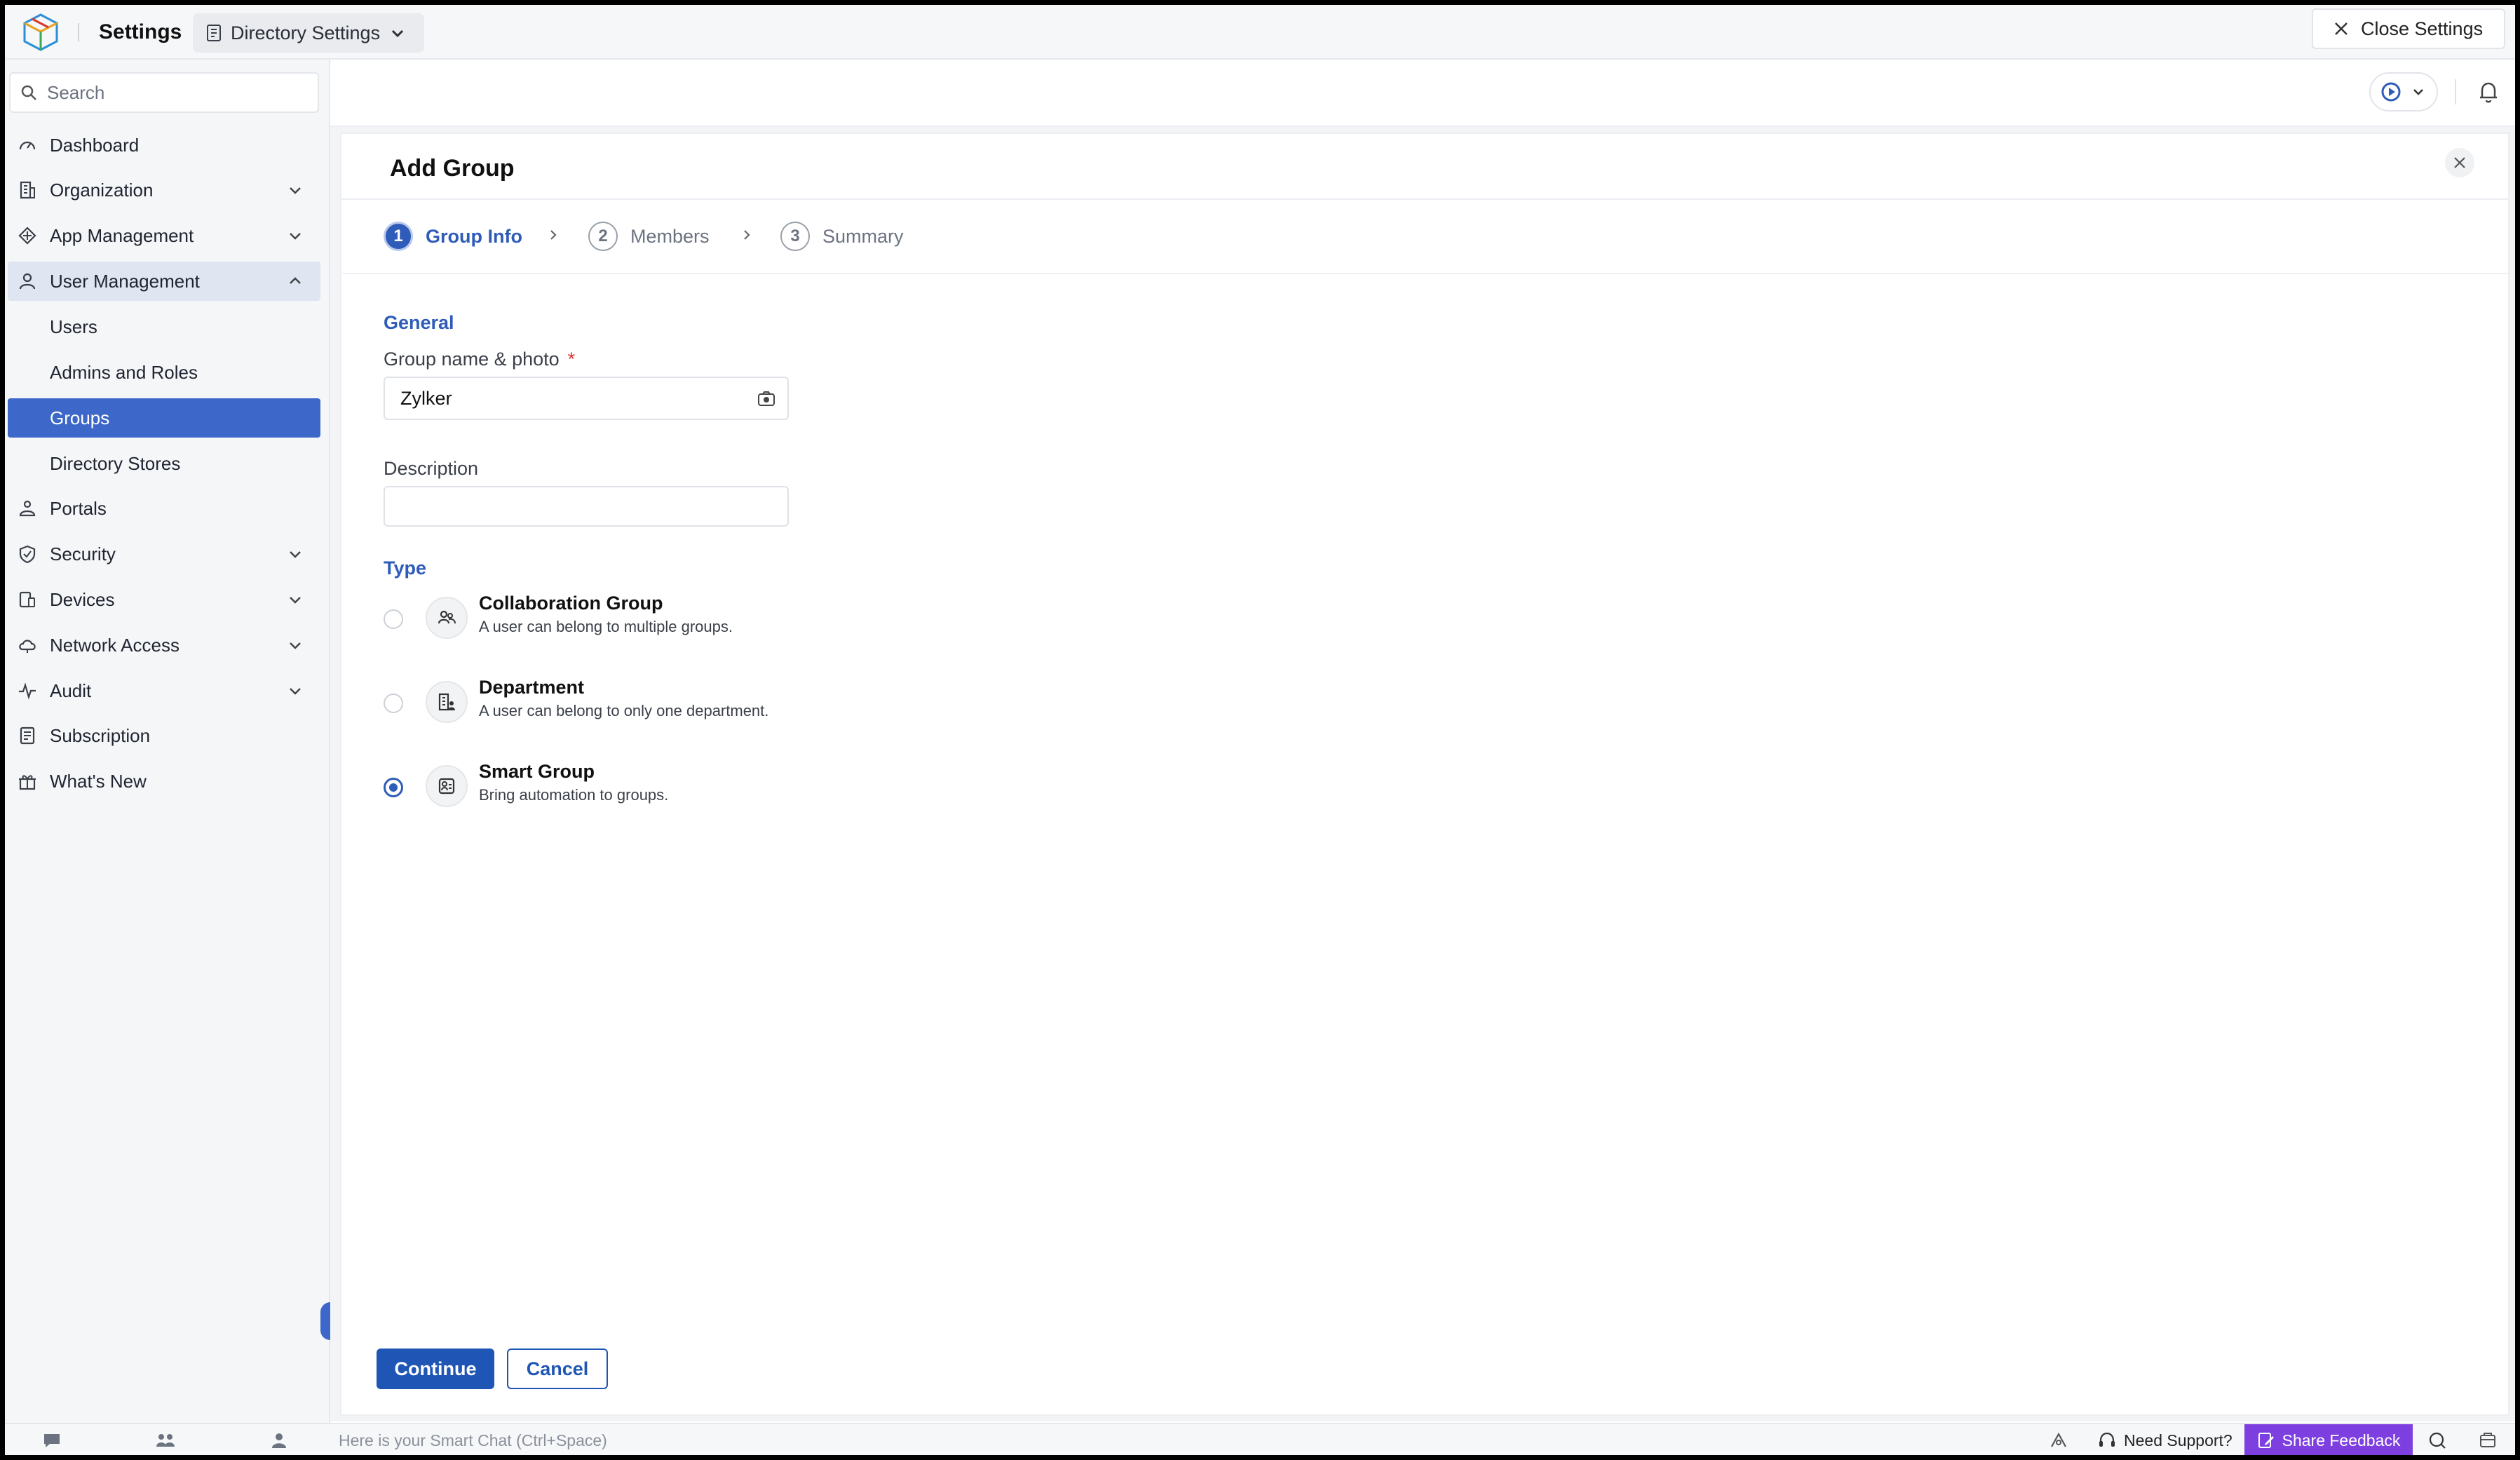 Image resolution: width=2520 pixels, height=1460 pixels. I want to click on need-support-button: Need Support?, so click(2165, 1440).